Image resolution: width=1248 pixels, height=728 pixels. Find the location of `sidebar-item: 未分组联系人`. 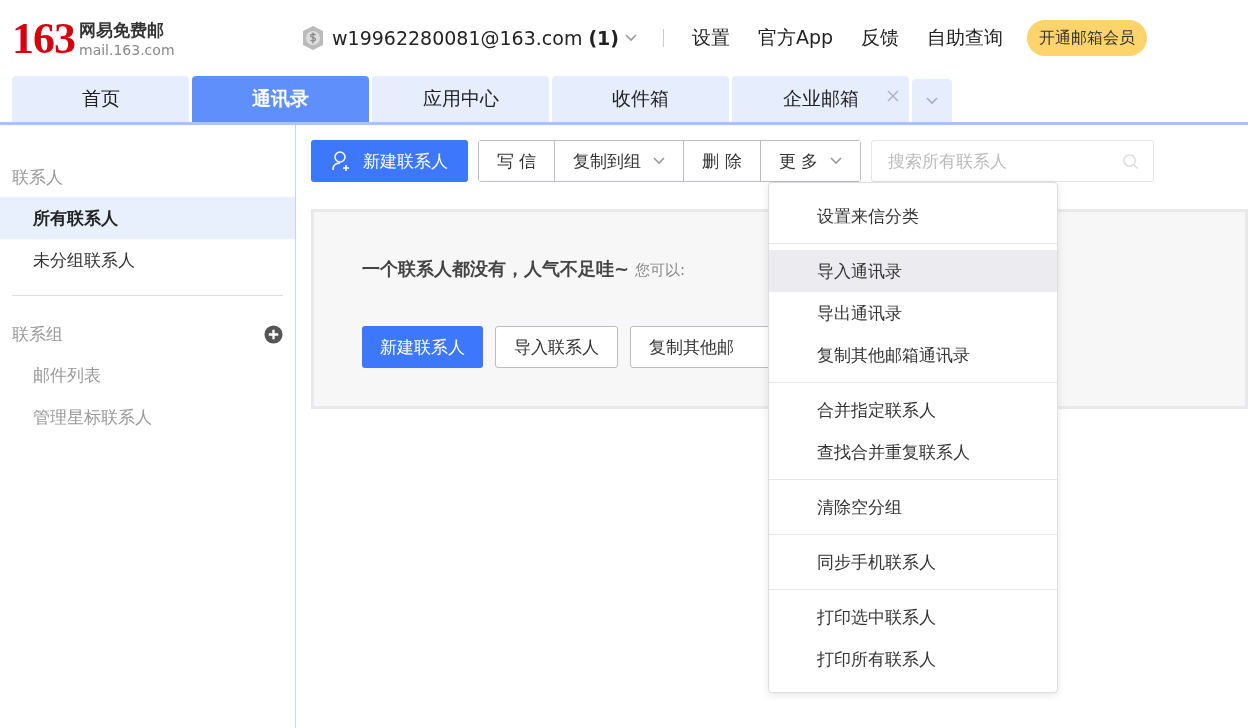

sidebar-item: 未分组联系人 is located at coordinates (147, 260).